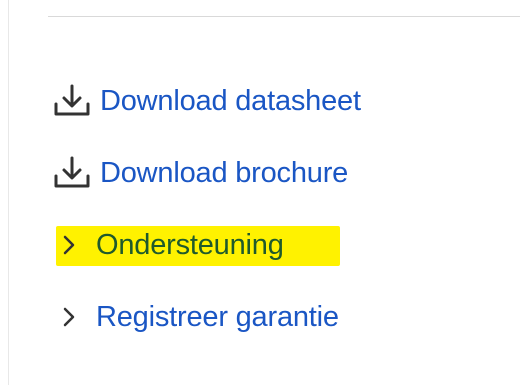 This screenshot has width=520, height=385. I want to click on download-datasheet-link: Download datasheet, so click(202, 101).